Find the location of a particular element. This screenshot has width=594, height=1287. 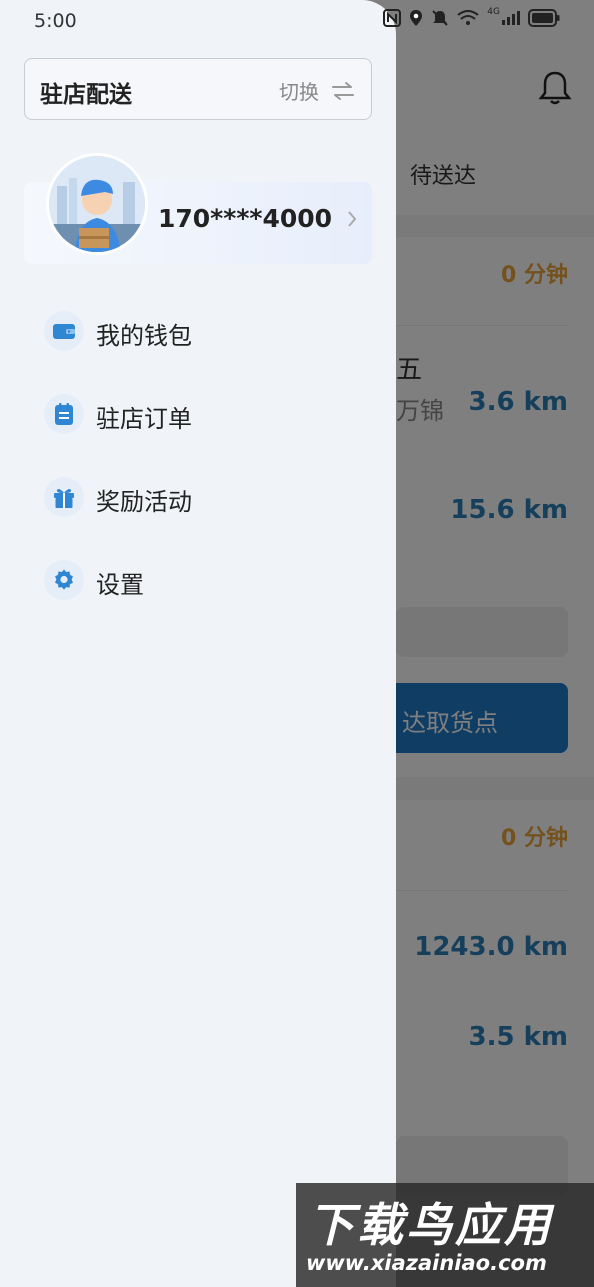

menu-item-rewards: 奖励活动 is located at coordinates (204, 497).